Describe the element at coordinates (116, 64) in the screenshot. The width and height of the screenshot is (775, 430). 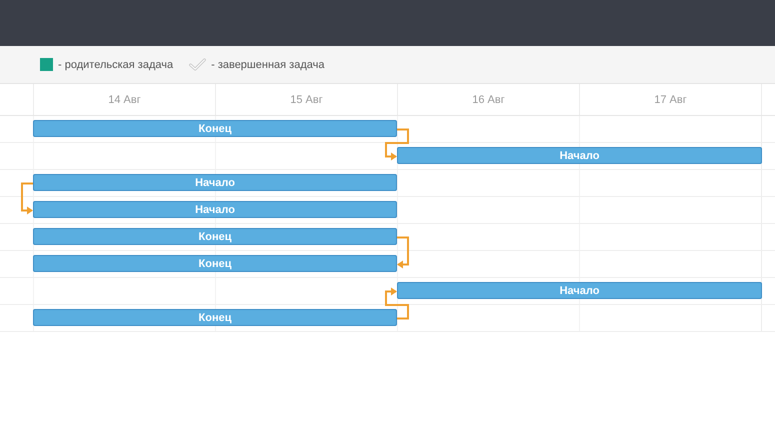
I see `legend-label: - родительская задача` at that location.